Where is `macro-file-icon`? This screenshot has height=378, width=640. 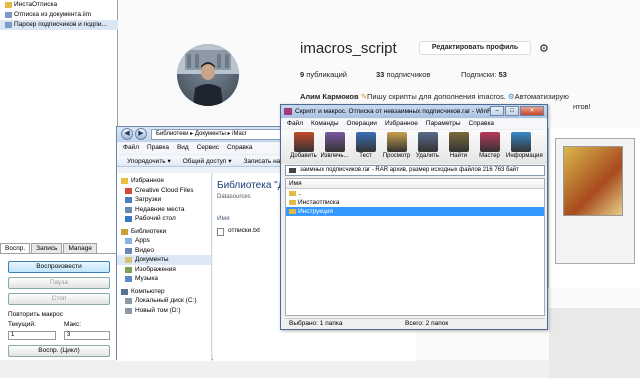 macro-file-icon is located at coordinates (8, 15).